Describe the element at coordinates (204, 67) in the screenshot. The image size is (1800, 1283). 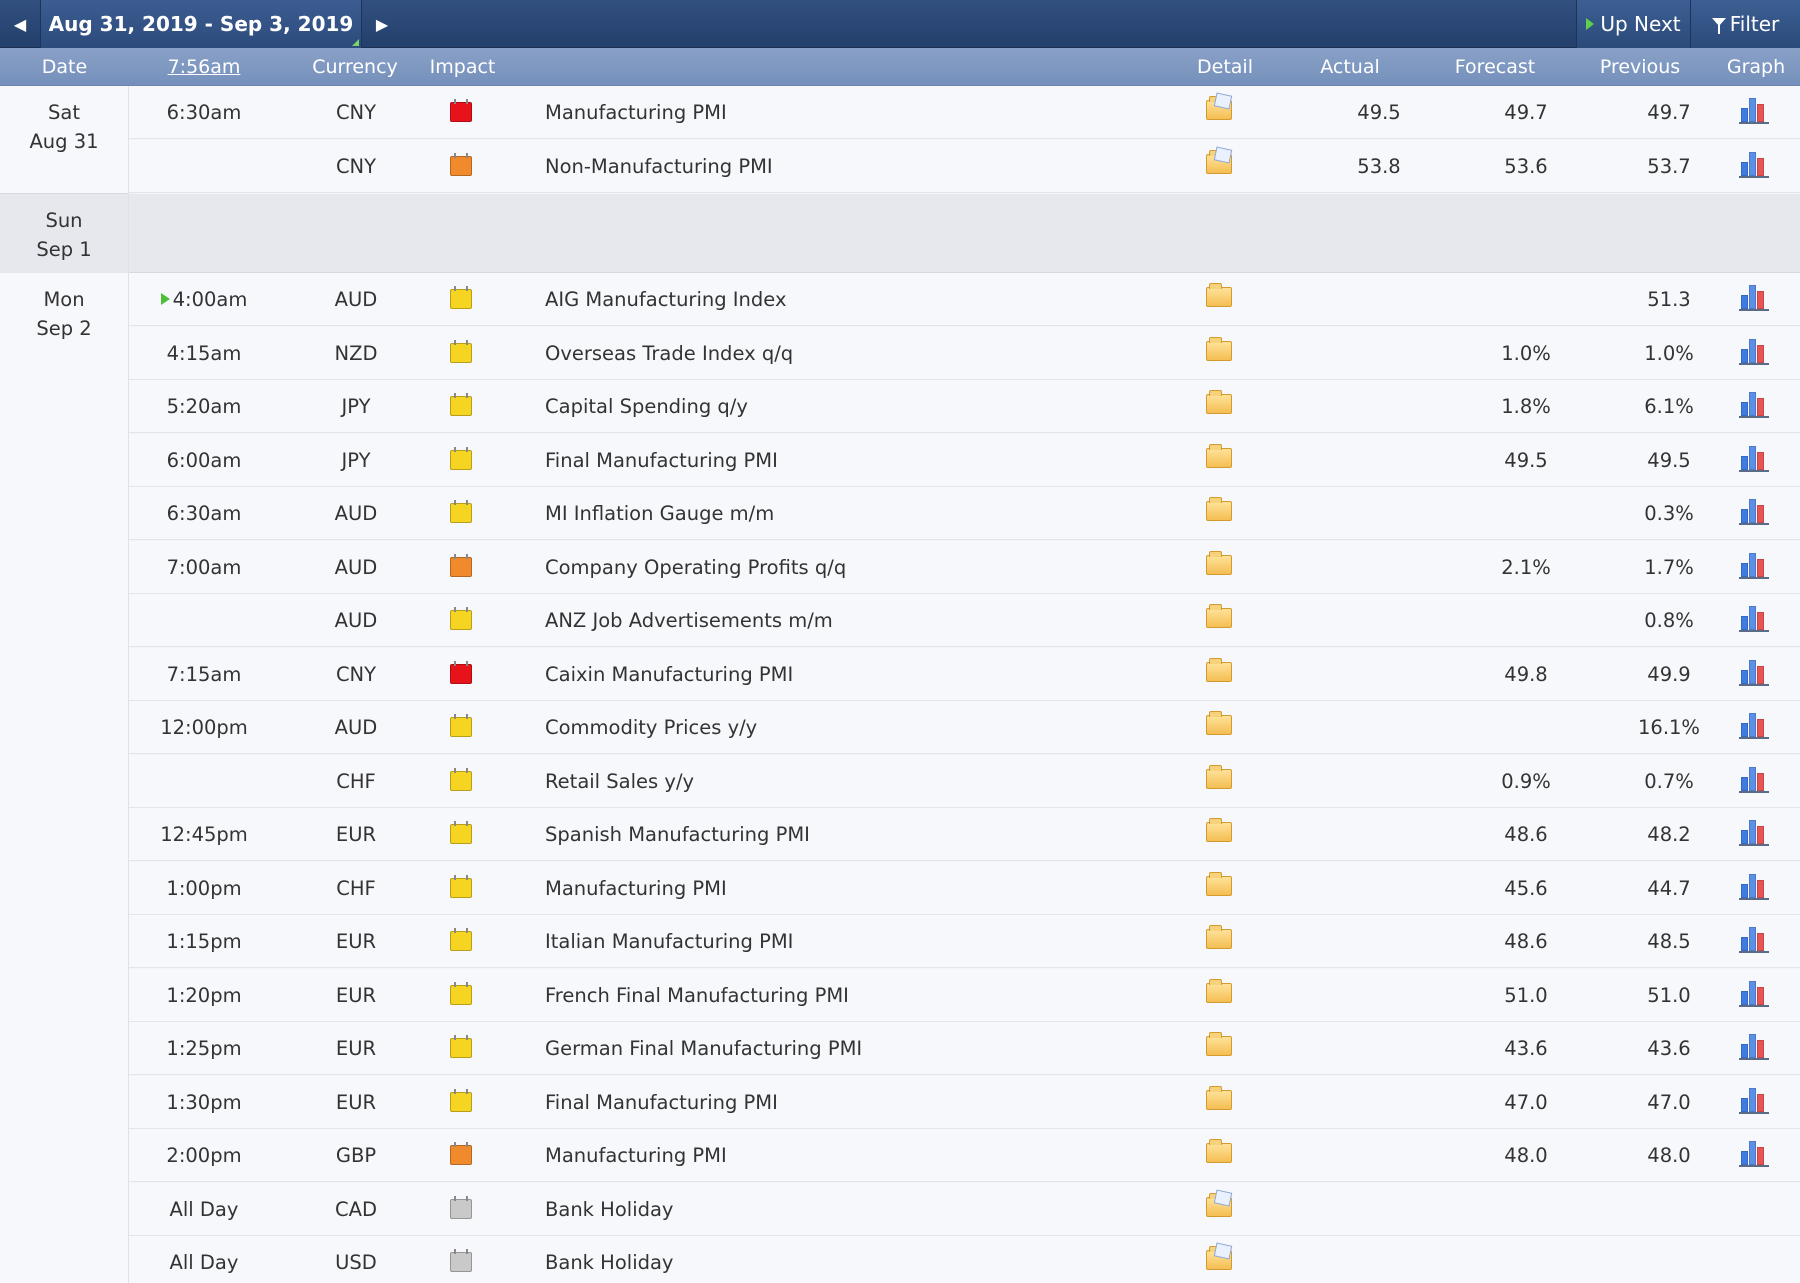
I see `column-time-link: 7:56am` at that location.